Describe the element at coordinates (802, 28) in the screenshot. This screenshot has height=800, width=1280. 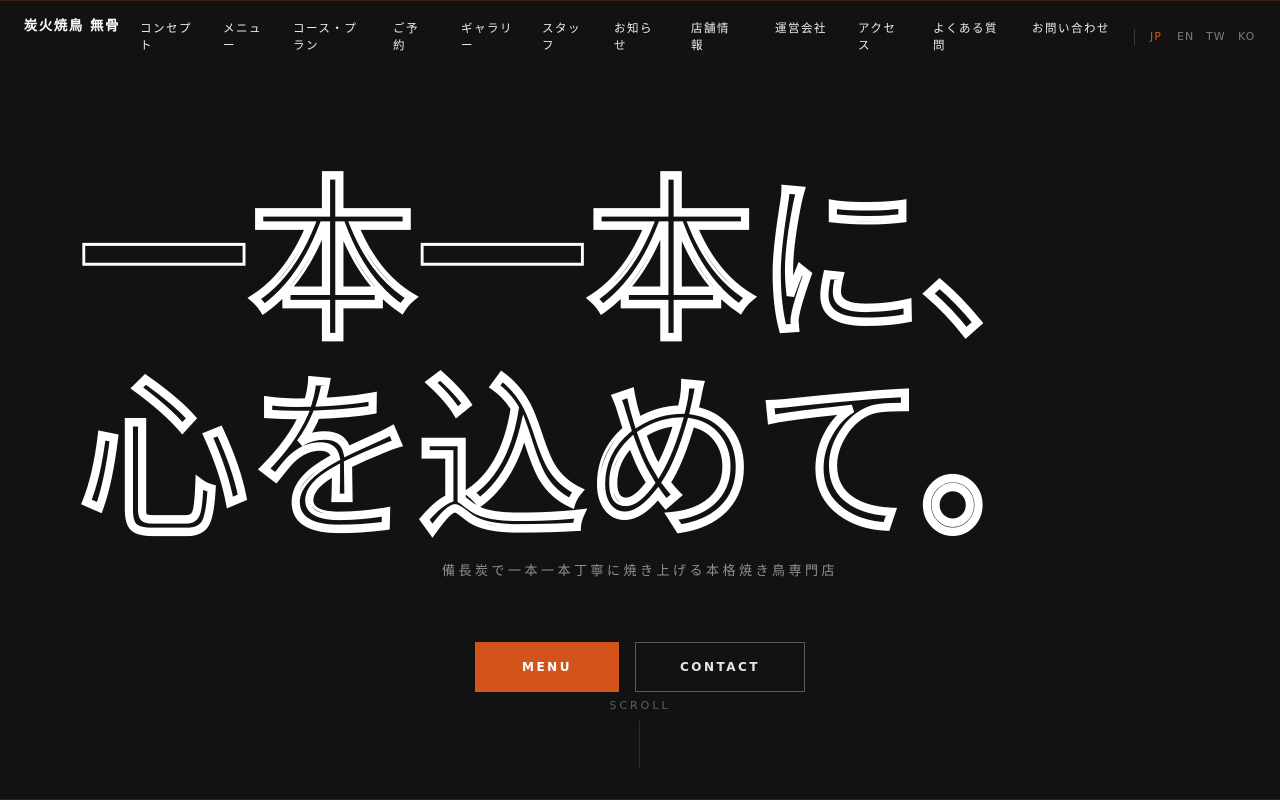
I see `nav-item-company: 運営会社` at that location.